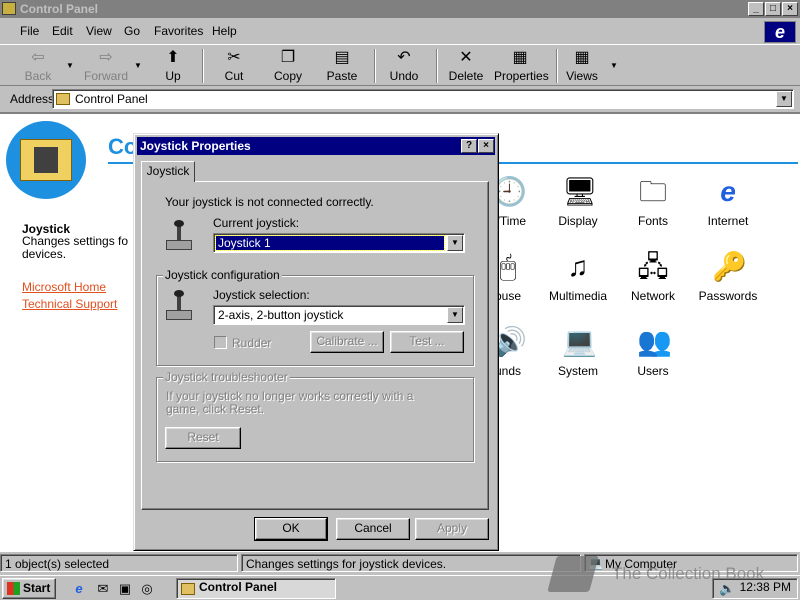 Image resolution: width=800 pixels, height=600 pixels. What do you see at coordinates (178, 31) in the screenshot?
I see `menu-favorites: Favorites` at bounding box center [178, 31].